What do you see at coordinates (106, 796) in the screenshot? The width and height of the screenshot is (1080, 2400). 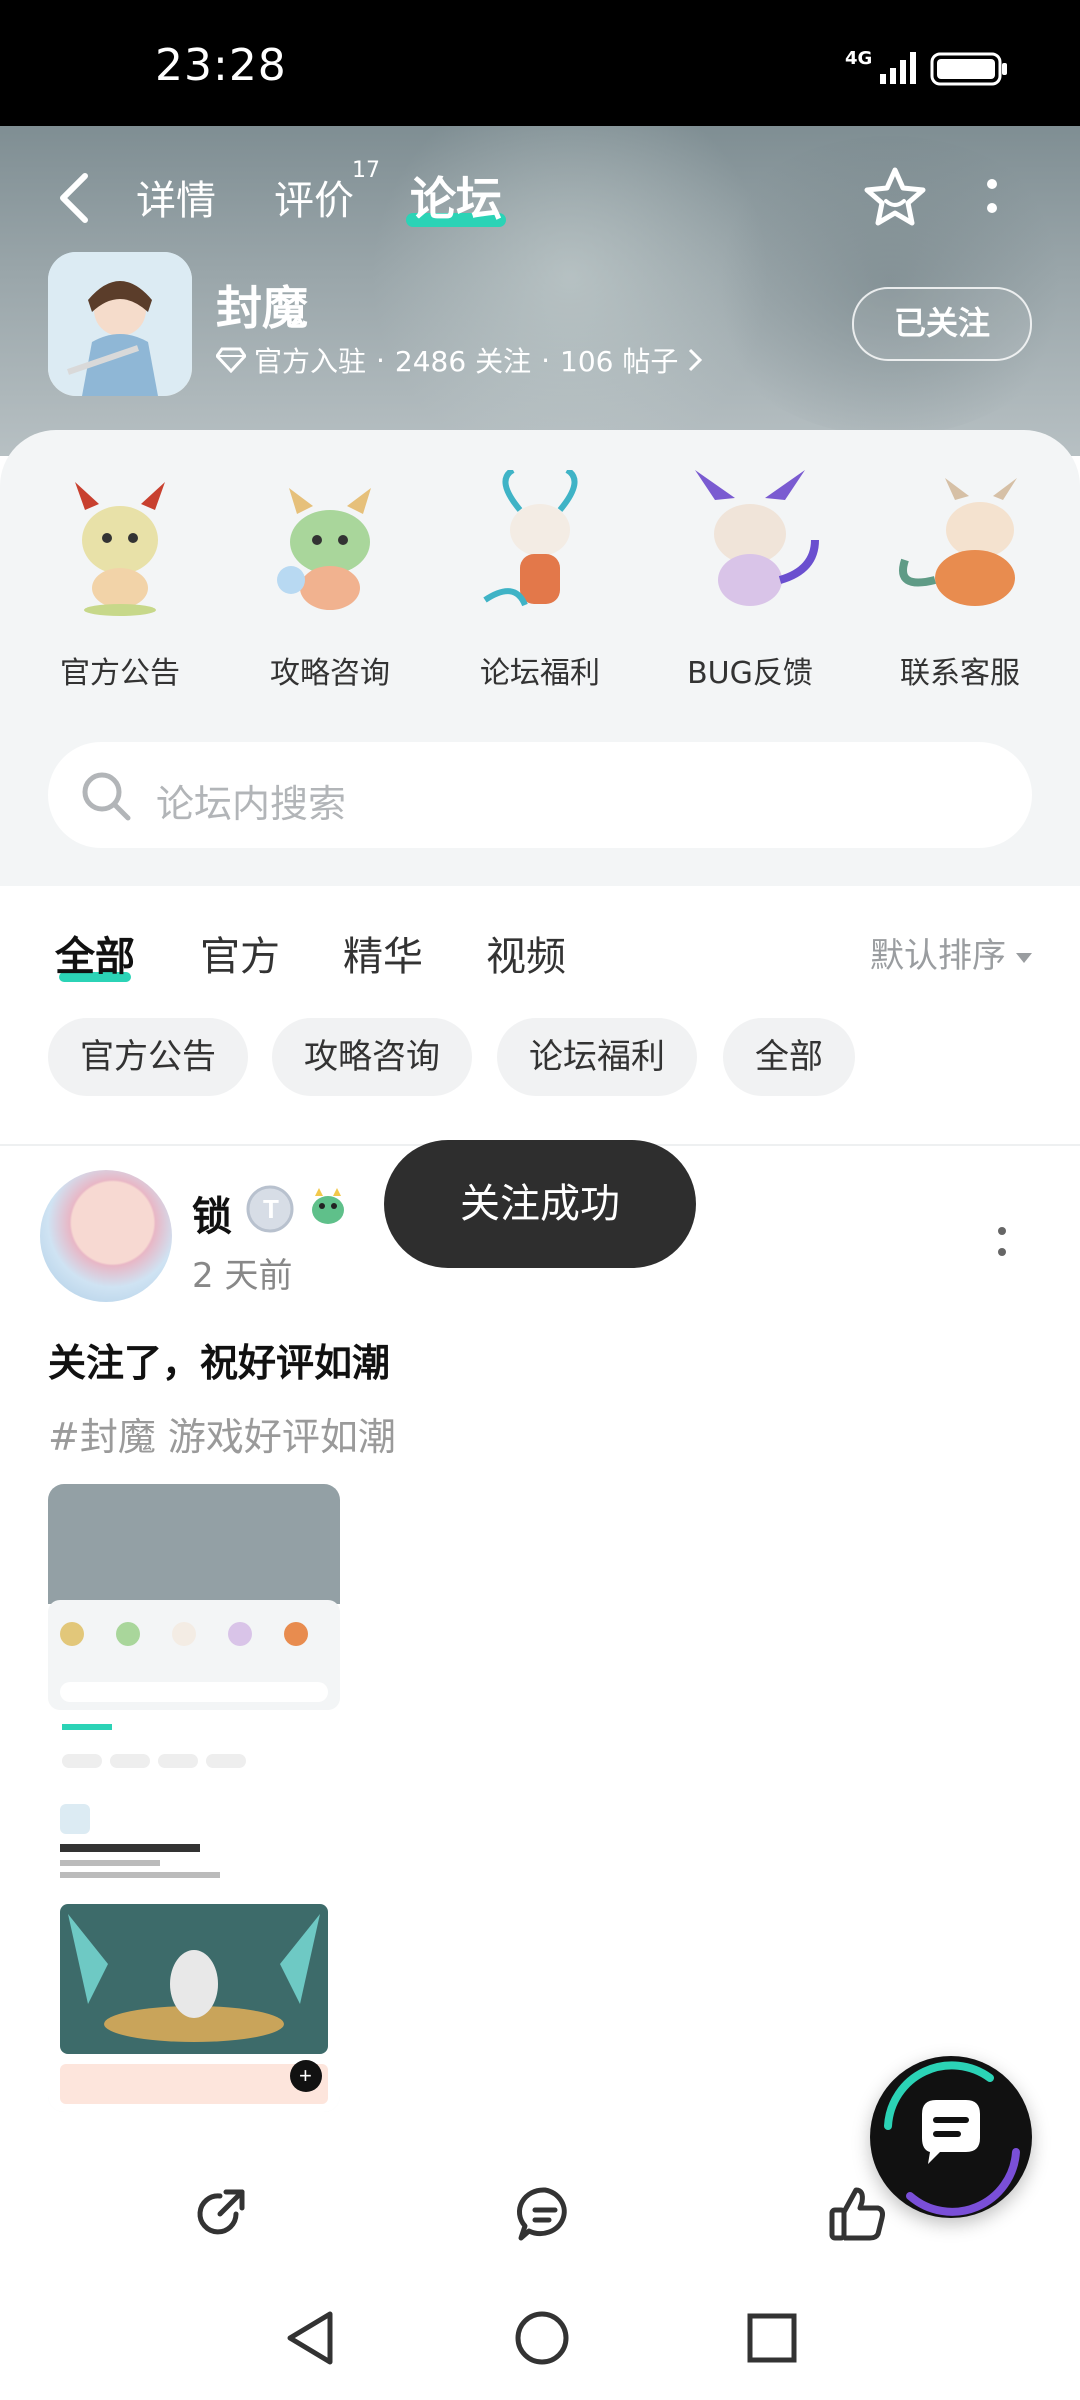 I see `search-icon` at bounding box center [106, 796].